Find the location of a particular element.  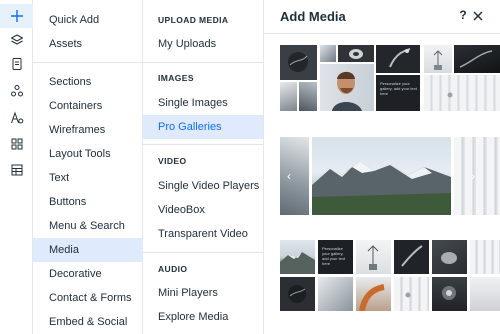

chevron-right-icon: › is located at coordinates (473, 176).